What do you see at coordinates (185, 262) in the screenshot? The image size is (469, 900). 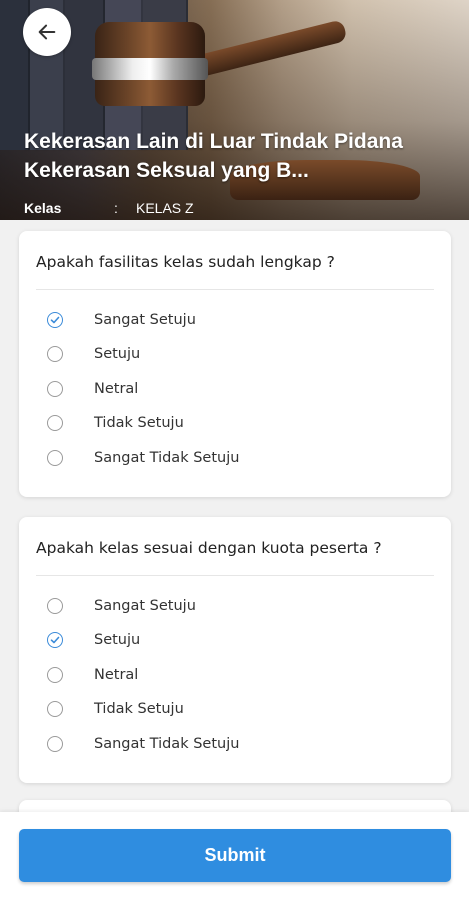 I see `question-text-1: Apakah fasilitas kelas sudah lengkap ?` at bounding box center [185, 262].